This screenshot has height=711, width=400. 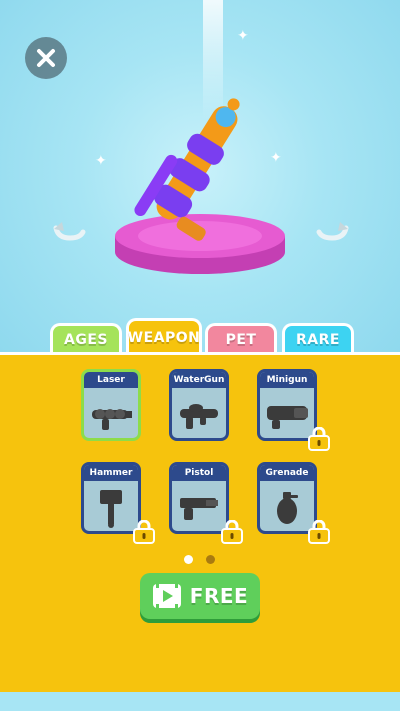 What do you see at coordinates (210, 559) in the screenshot?
I see `page-dot` at bounding box center [210, 559].